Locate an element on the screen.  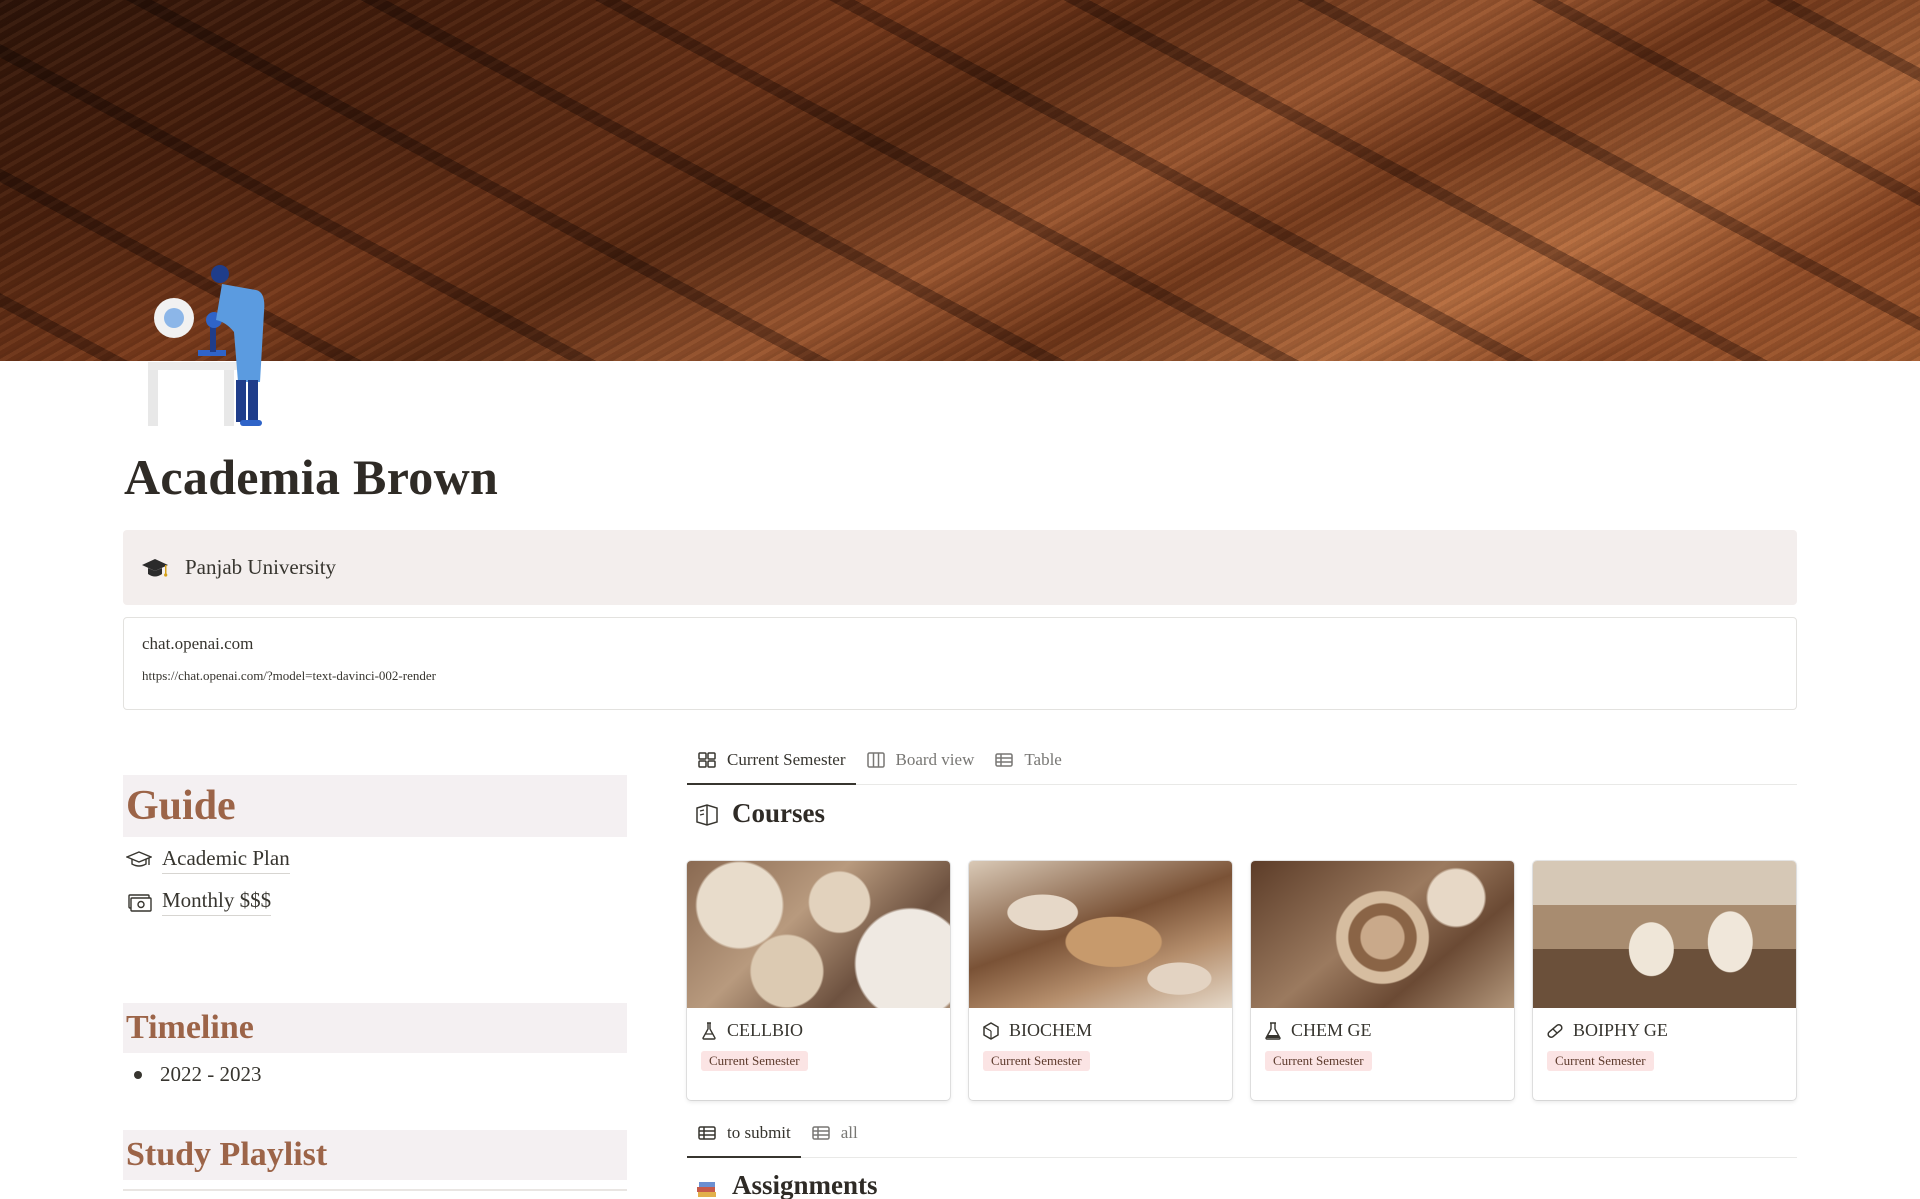
course-card: BOIPHY GE Current Semester is located at coordinates (1664, 980).